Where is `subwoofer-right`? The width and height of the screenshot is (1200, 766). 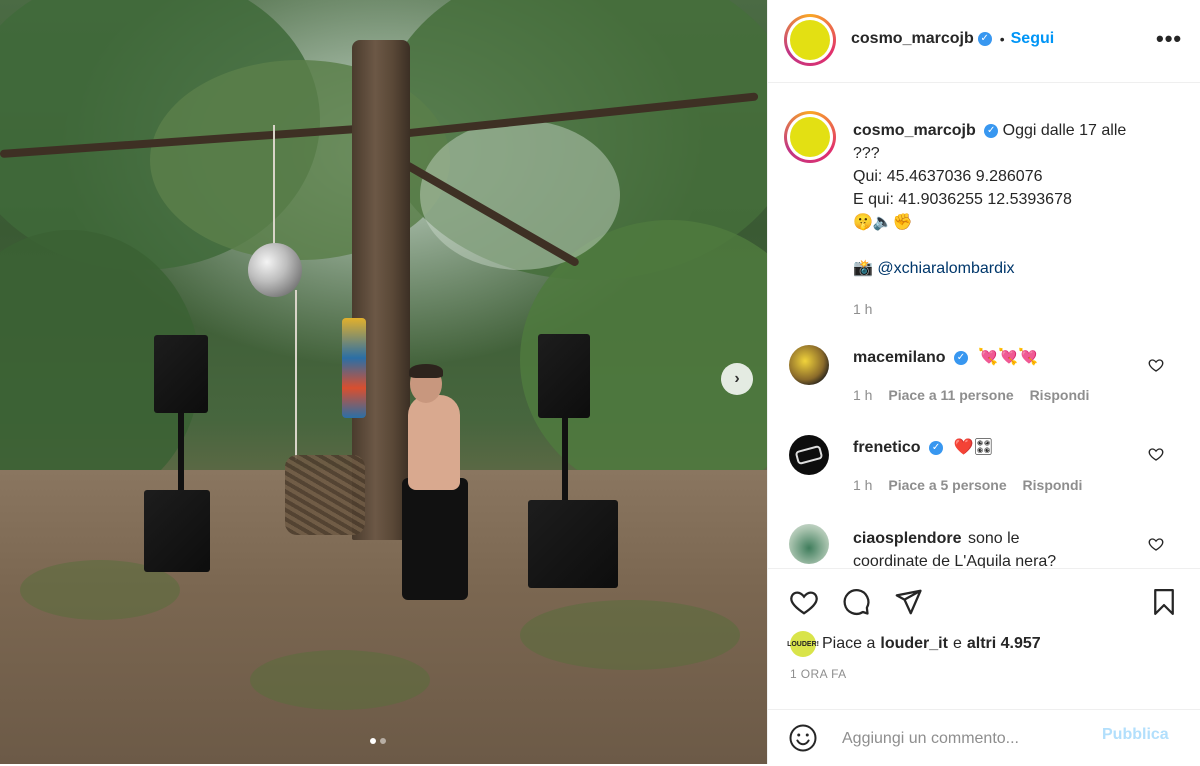 subwoofer-right is located at coordinates (573, 544).